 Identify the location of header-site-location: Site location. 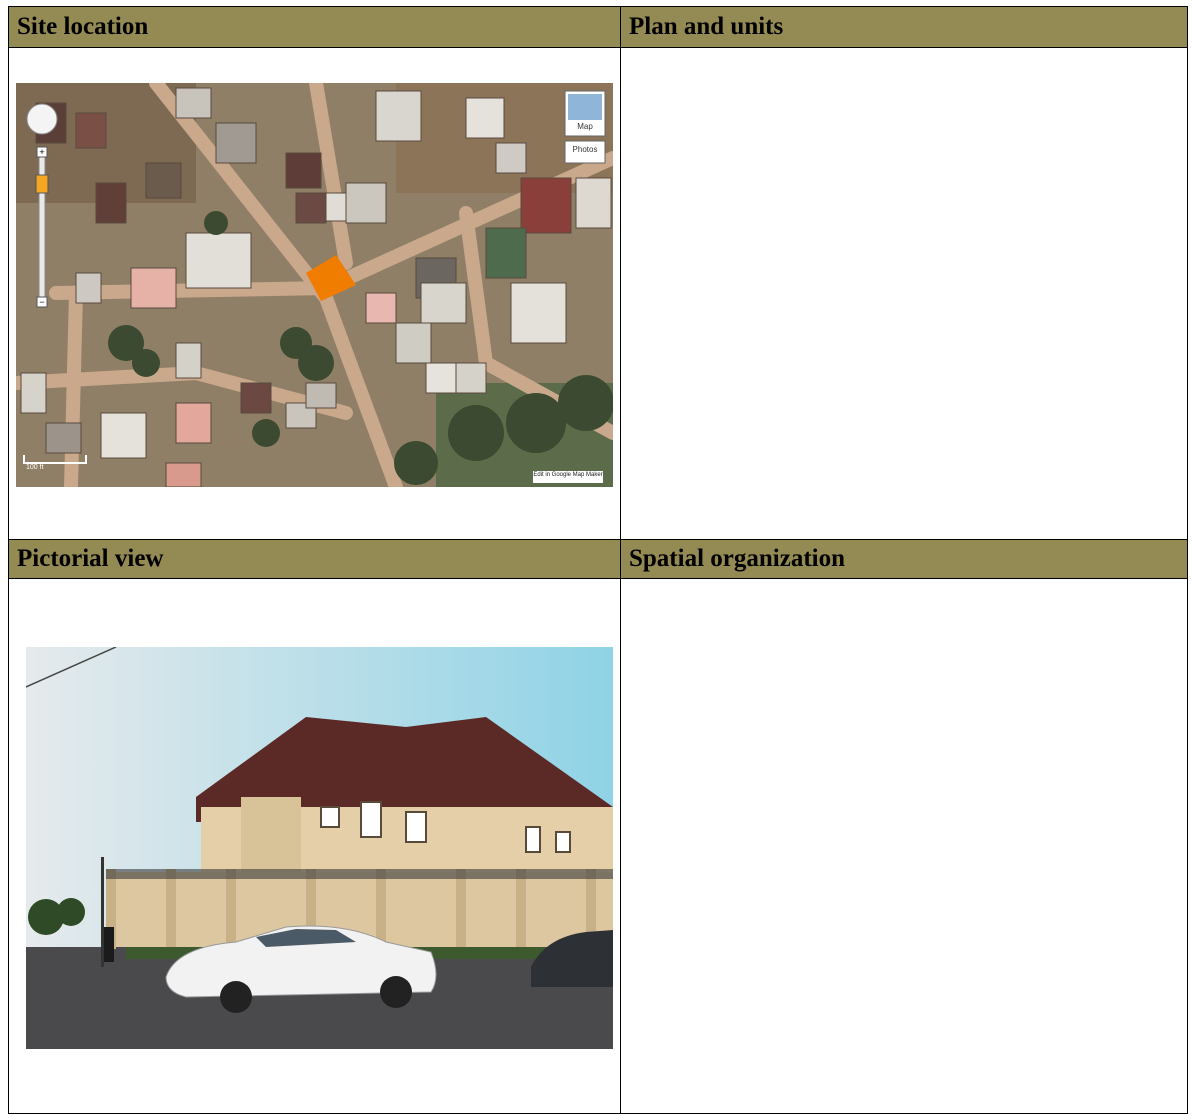
(315, 27).